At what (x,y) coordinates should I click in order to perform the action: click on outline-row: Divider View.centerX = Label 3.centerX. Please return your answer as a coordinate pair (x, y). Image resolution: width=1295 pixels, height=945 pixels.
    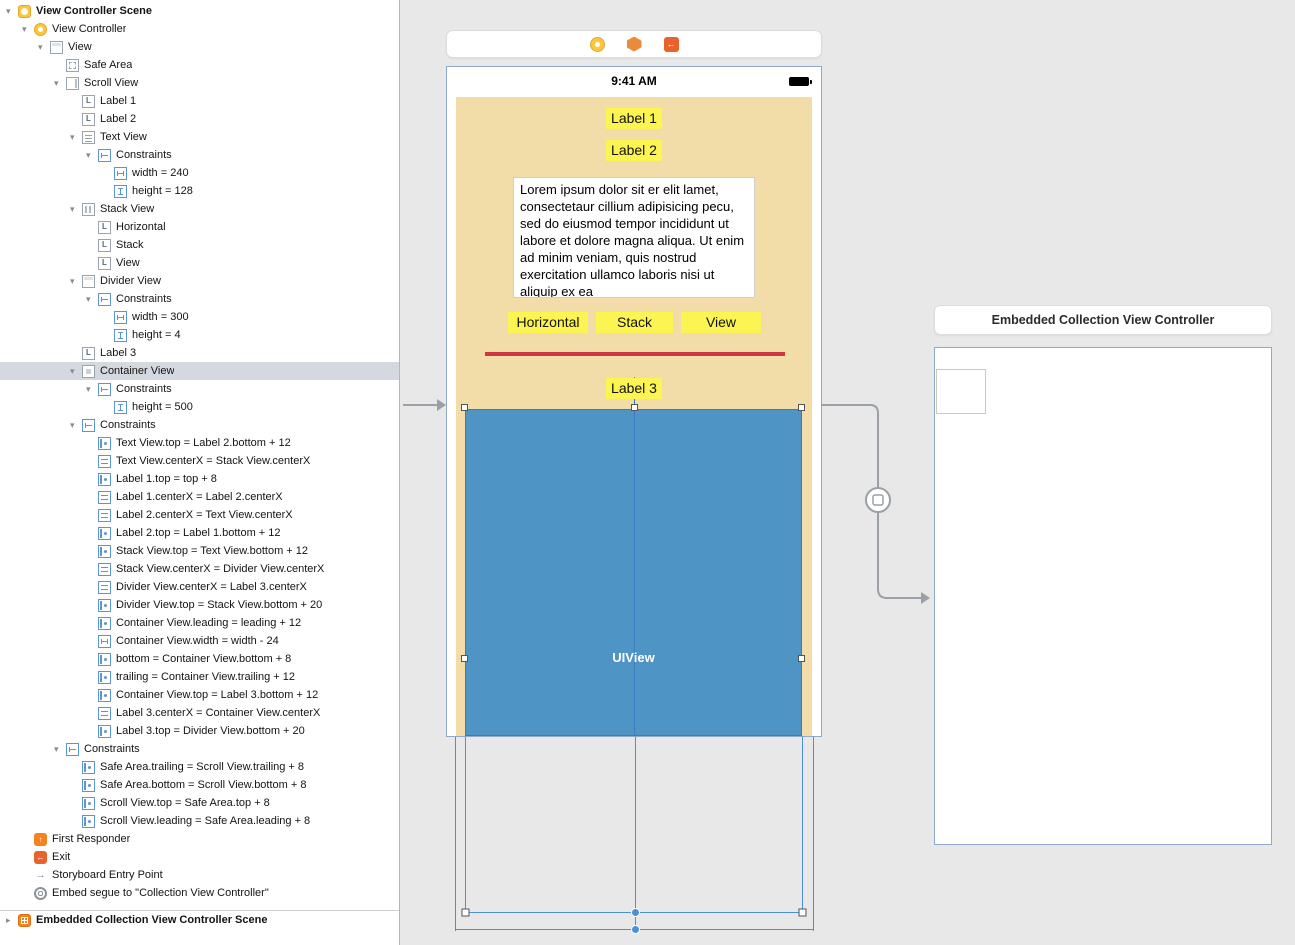
    Looking at the image, I should click on (199, 587).